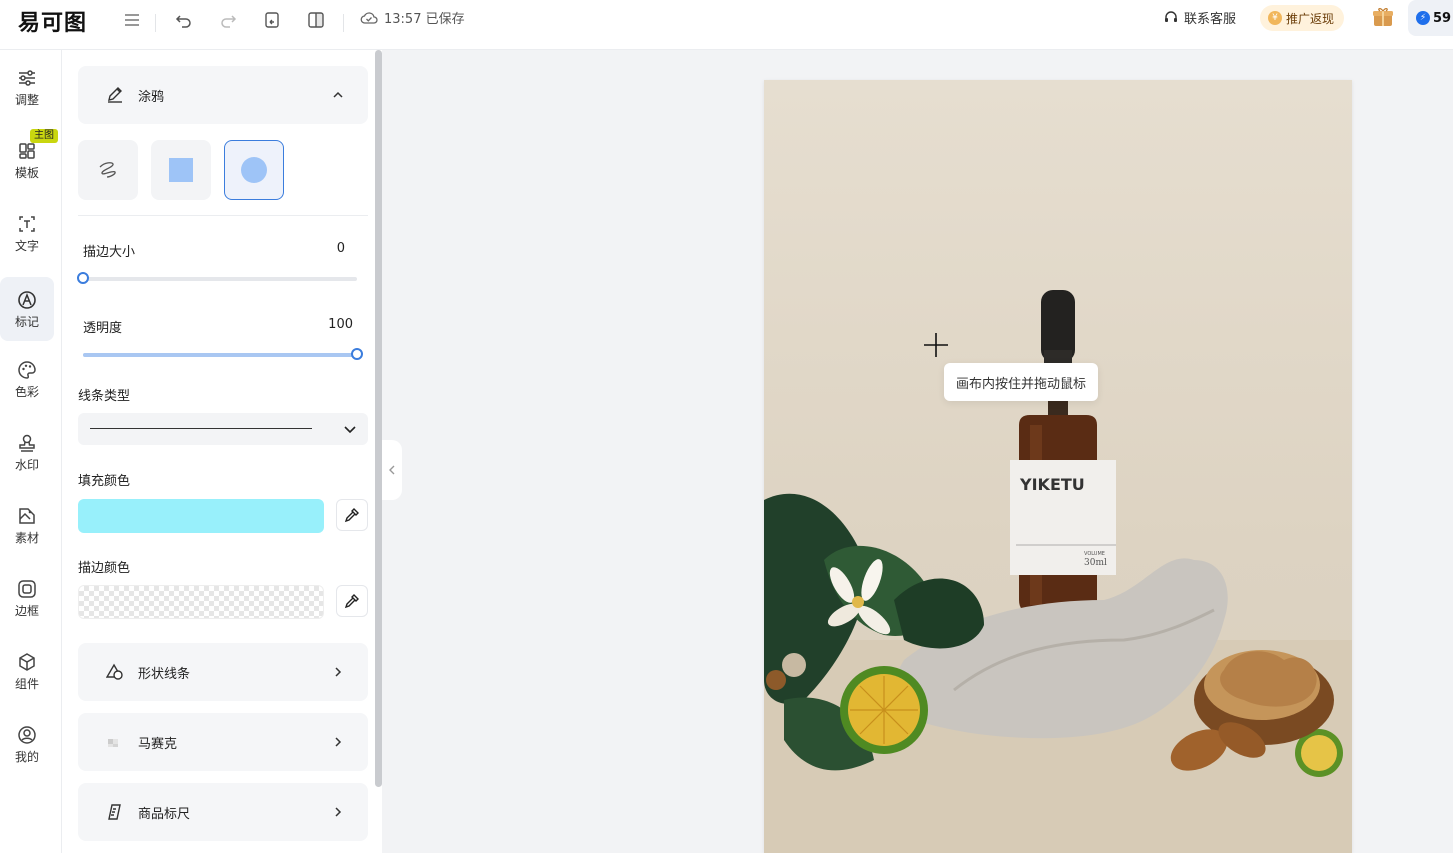 This screenshot has width=1453, height=853. What do you see at coordinates (27, 77) in the screenshot?
I see `sliders-icon` at bounding box center [27, 77].